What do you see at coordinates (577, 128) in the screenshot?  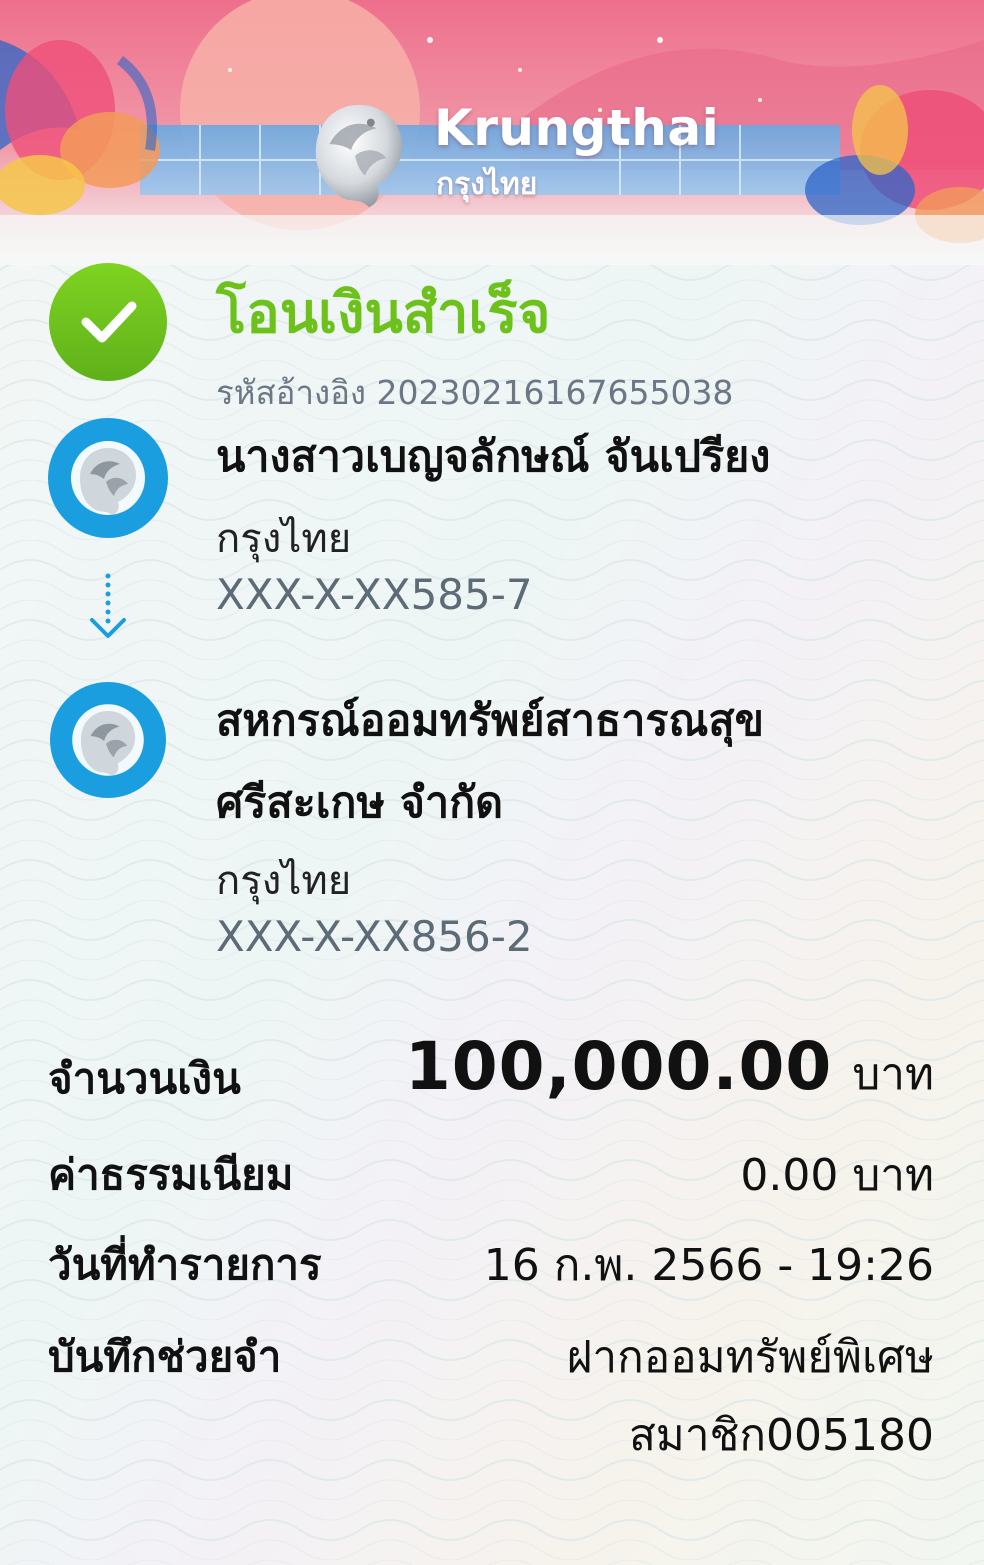 I see `brand-name-en: Krungthai` at bounding box center [577, 128].